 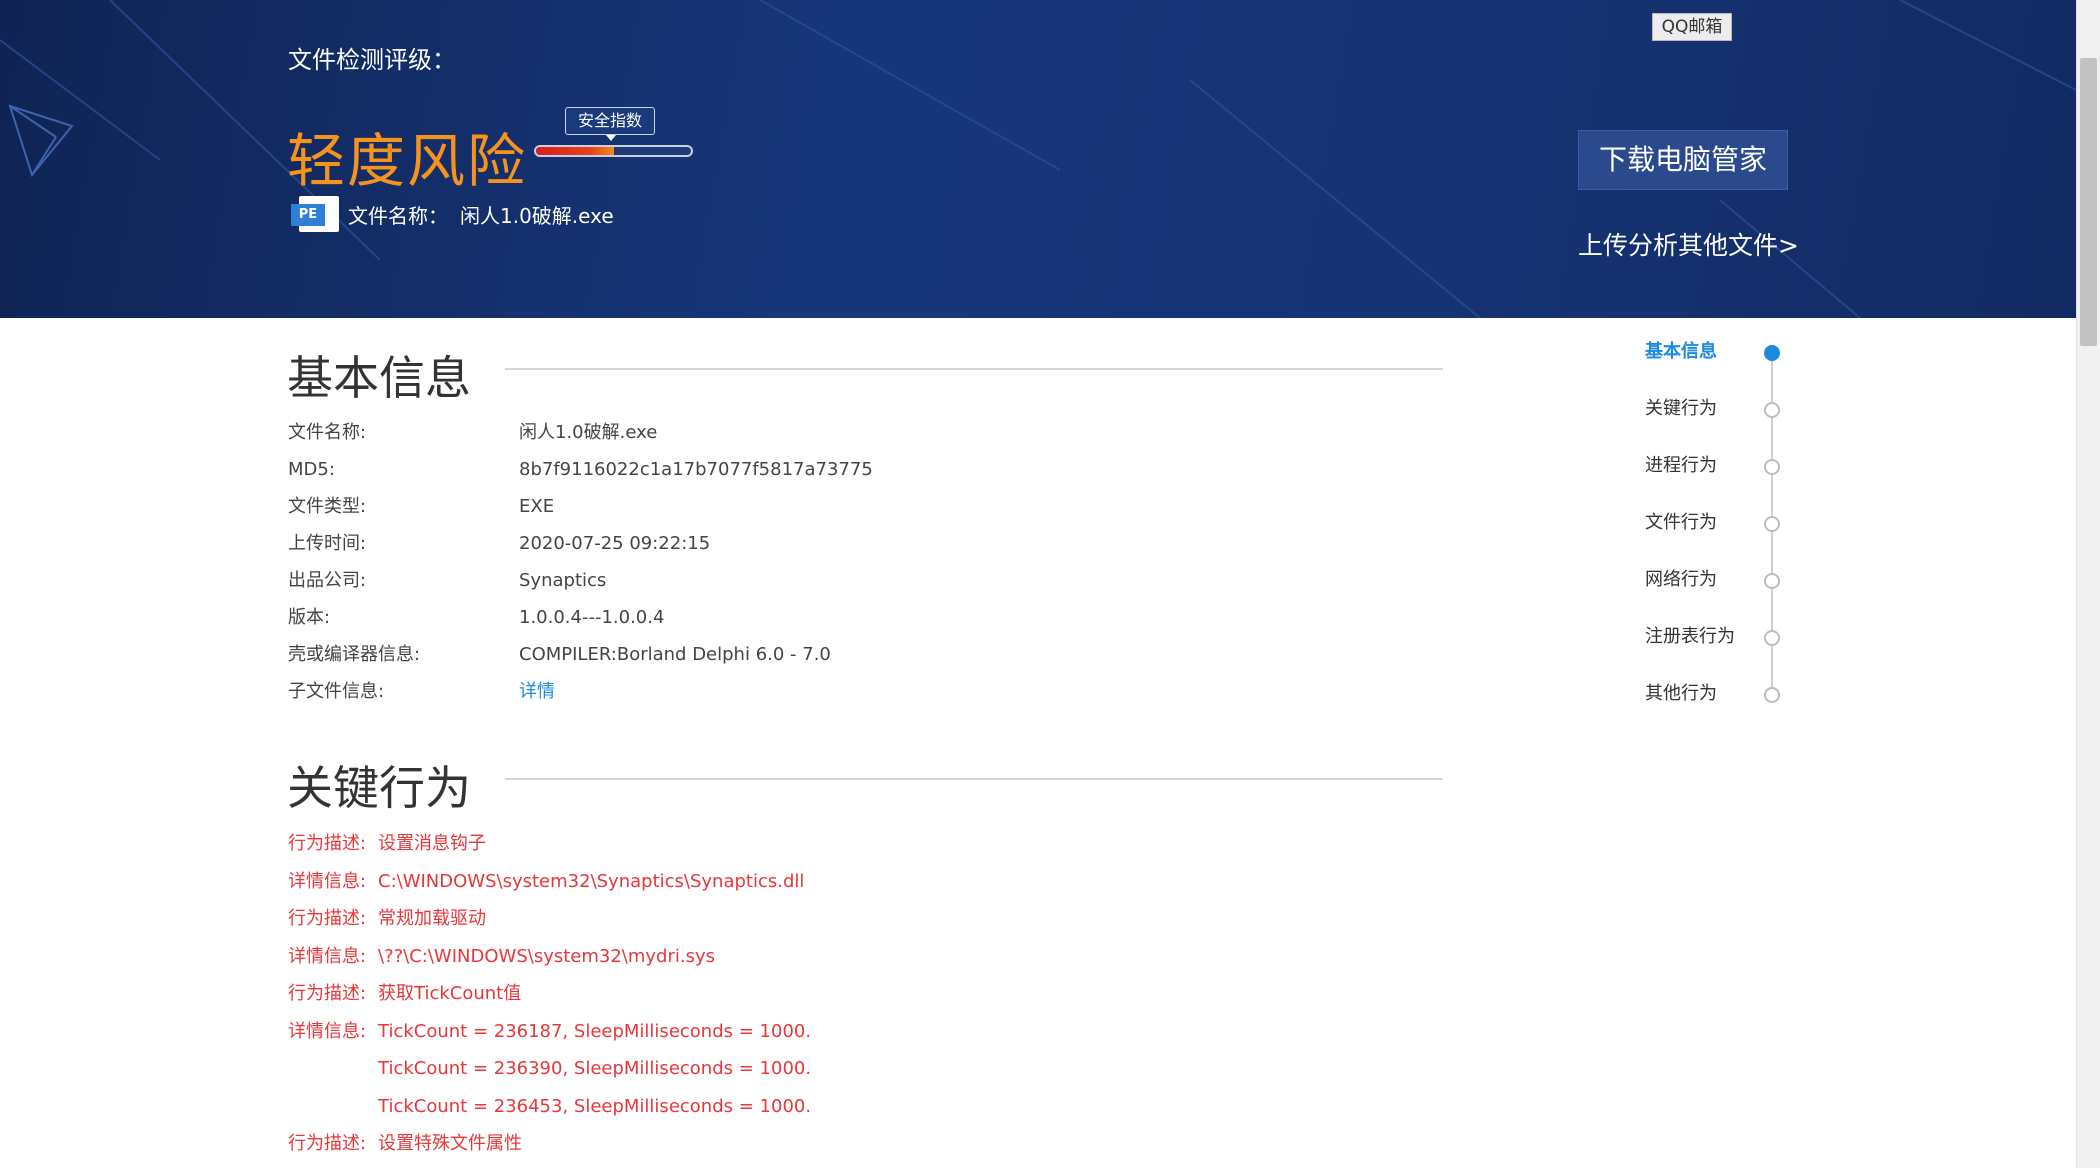 What do you see at coordinates (738, 621) in the screenshot?
I see `basic-info-row: 版本: 1.0.0.4---1.0.0.4` at bounding box center [738, 621].